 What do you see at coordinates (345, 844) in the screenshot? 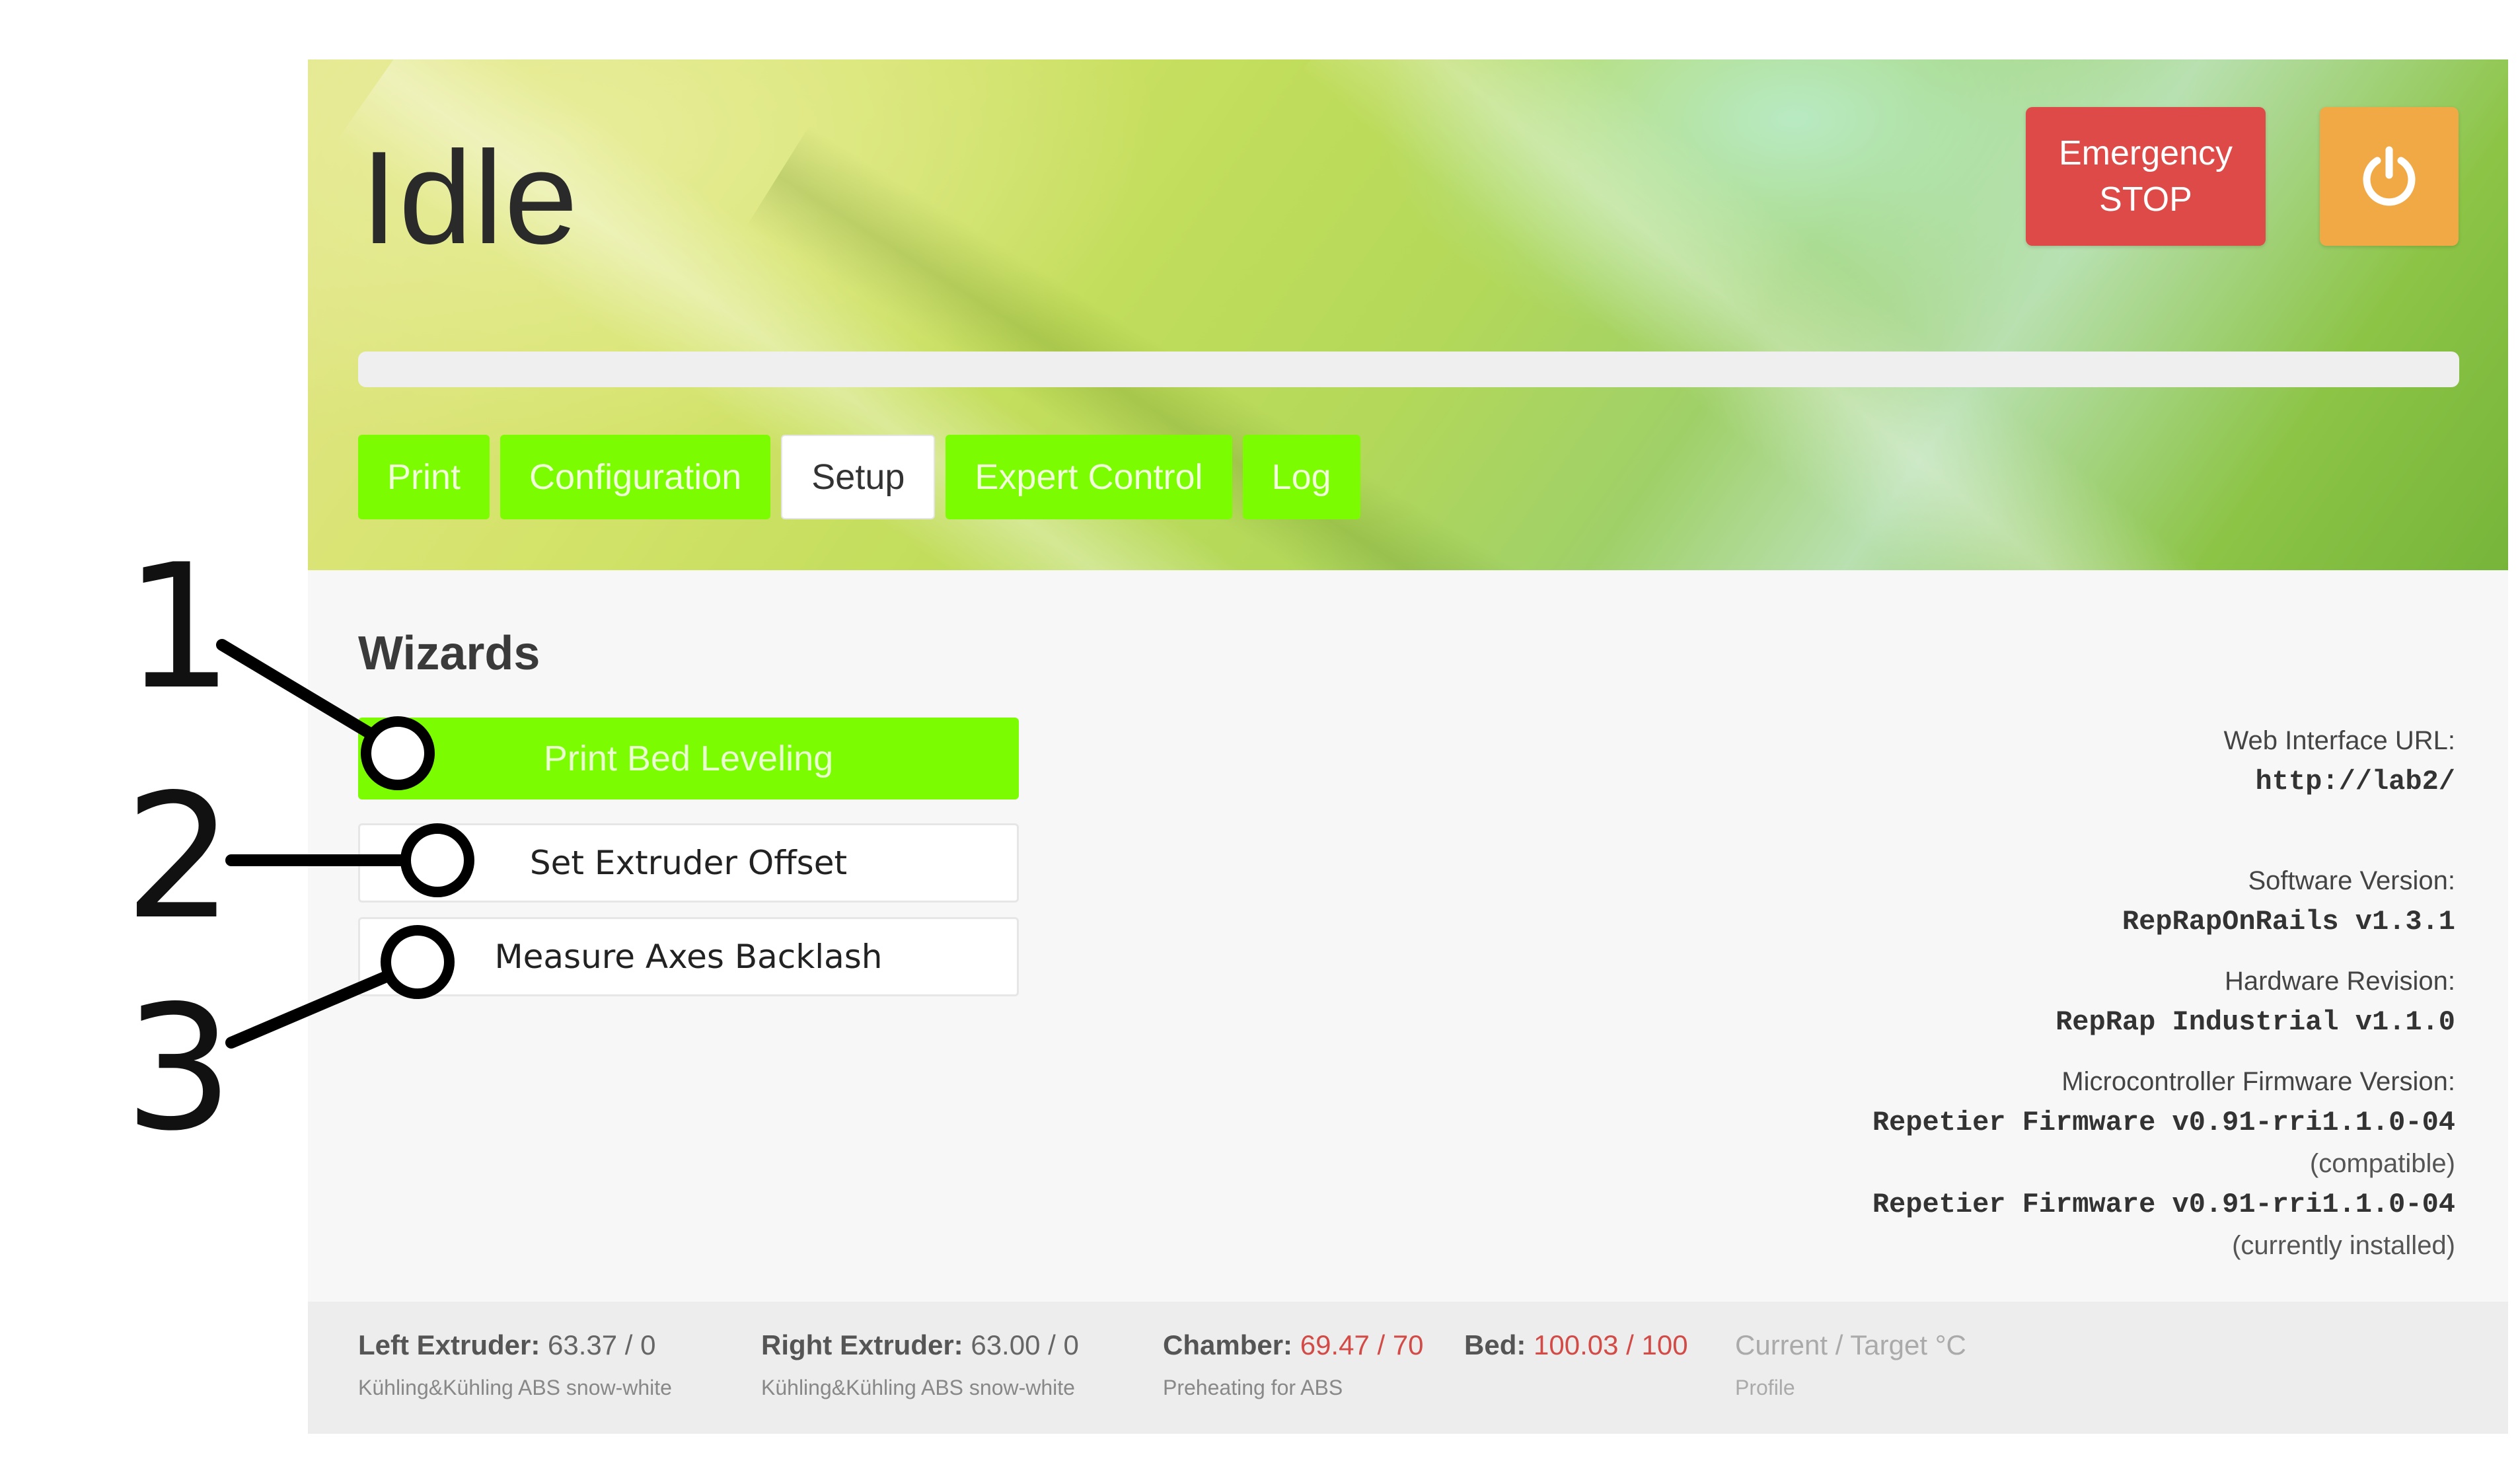
I see `callout-lines` at bounding box center [345, 844].